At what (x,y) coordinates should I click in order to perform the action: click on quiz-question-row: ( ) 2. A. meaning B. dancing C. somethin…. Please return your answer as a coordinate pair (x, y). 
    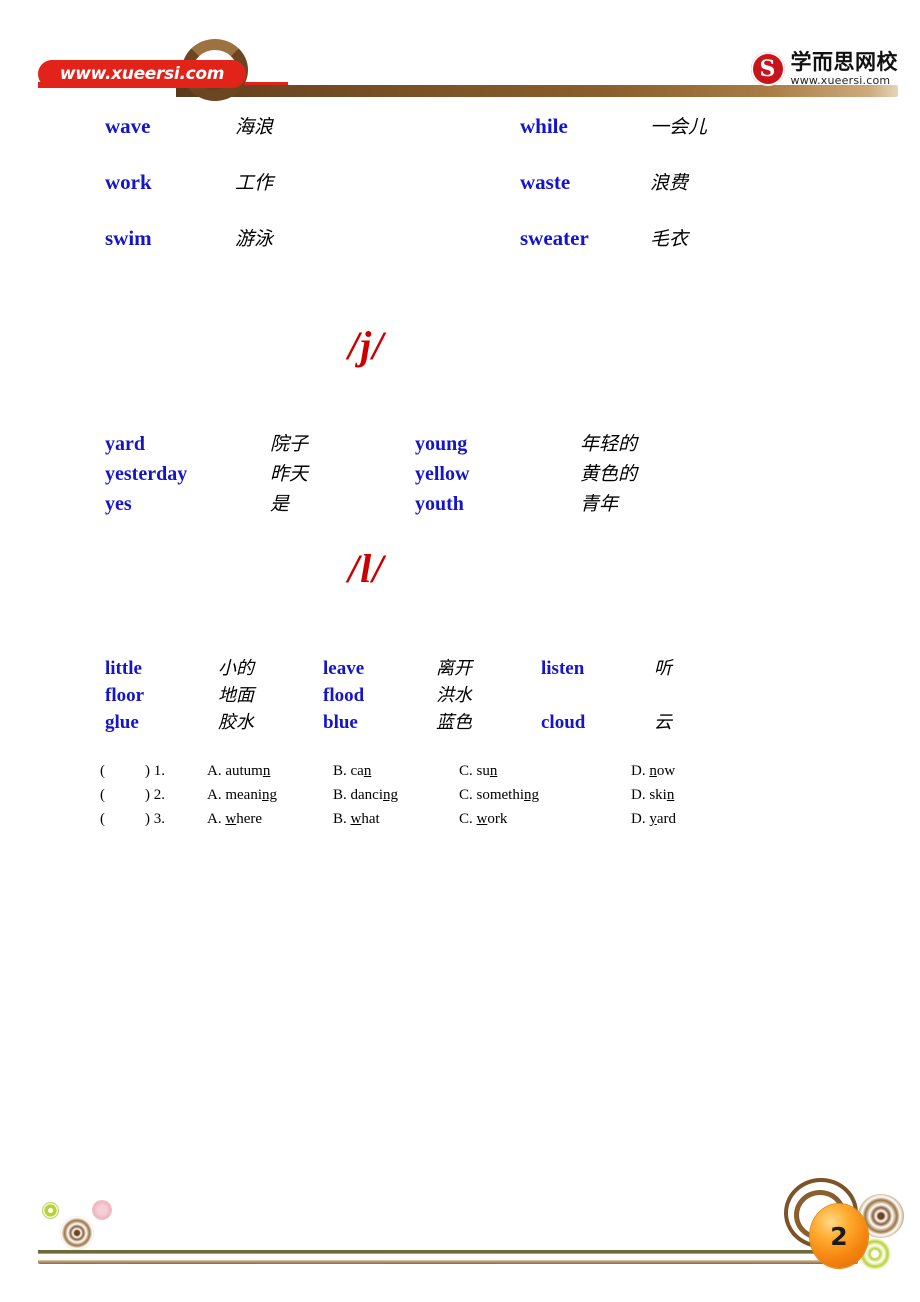
    Looking at the image, I should click on (460, 799).